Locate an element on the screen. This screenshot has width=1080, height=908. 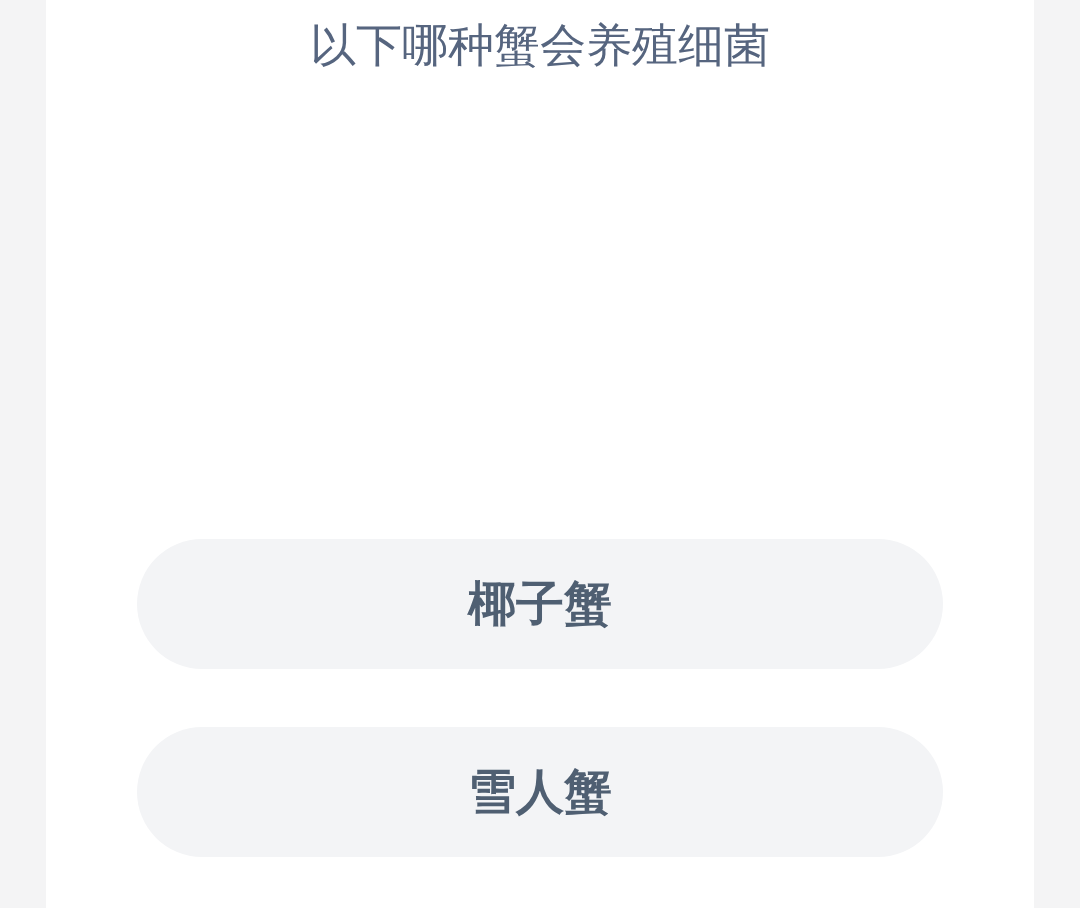
question-text: 以下哪种蟹会养殖细菌 is located at coordinates (540, 45).